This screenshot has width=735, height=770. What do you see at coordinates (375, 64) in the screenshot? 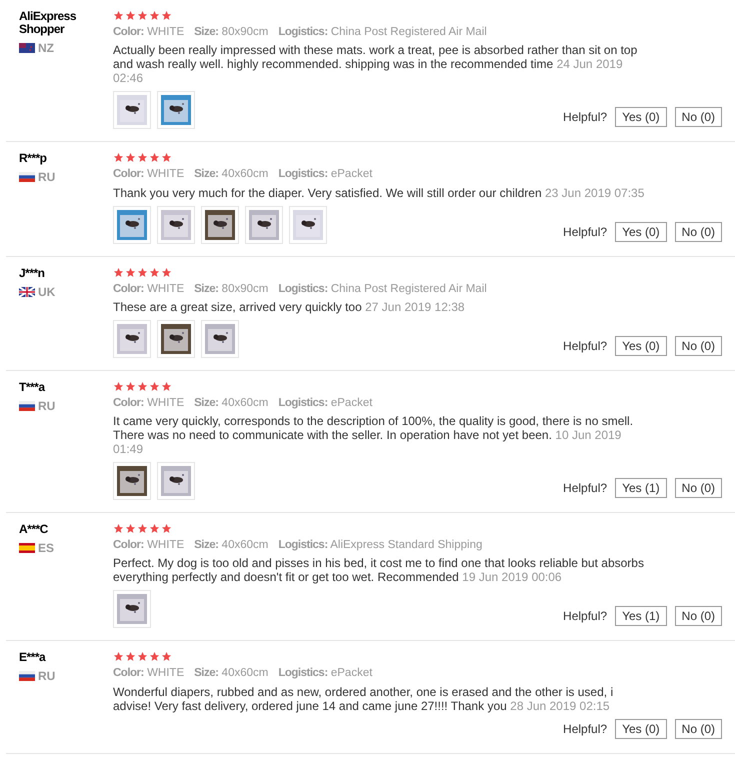
I see `review-text: Actually been really impressed with these mats. work a treat, pee is absorbed rather than sit on top and wash really well. highly recommended. shipping was in the recommended time 24 Jun 2019 02:46` at bounding box center [375, 64].